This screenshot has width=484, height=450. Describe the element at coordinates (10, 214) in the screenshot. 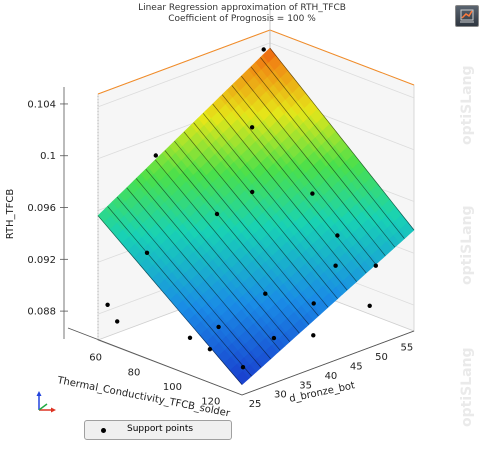

I see `z-axis-label: RTH_TFCB` at that location.